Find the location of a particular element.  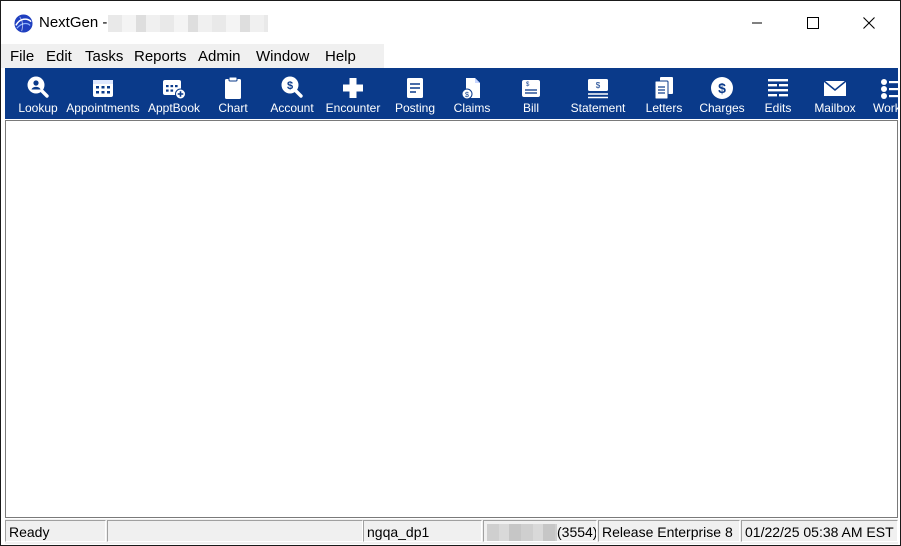

posting-document-icon is located at coordinates (415, 88).